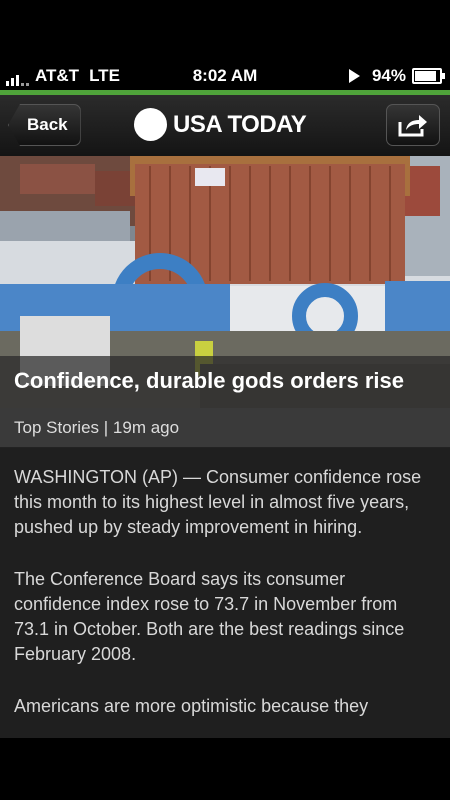  What do you see at coordinates (150, 124) in the screenshot?
I see `logo-dot-icon` at bounding box center [150, 124].